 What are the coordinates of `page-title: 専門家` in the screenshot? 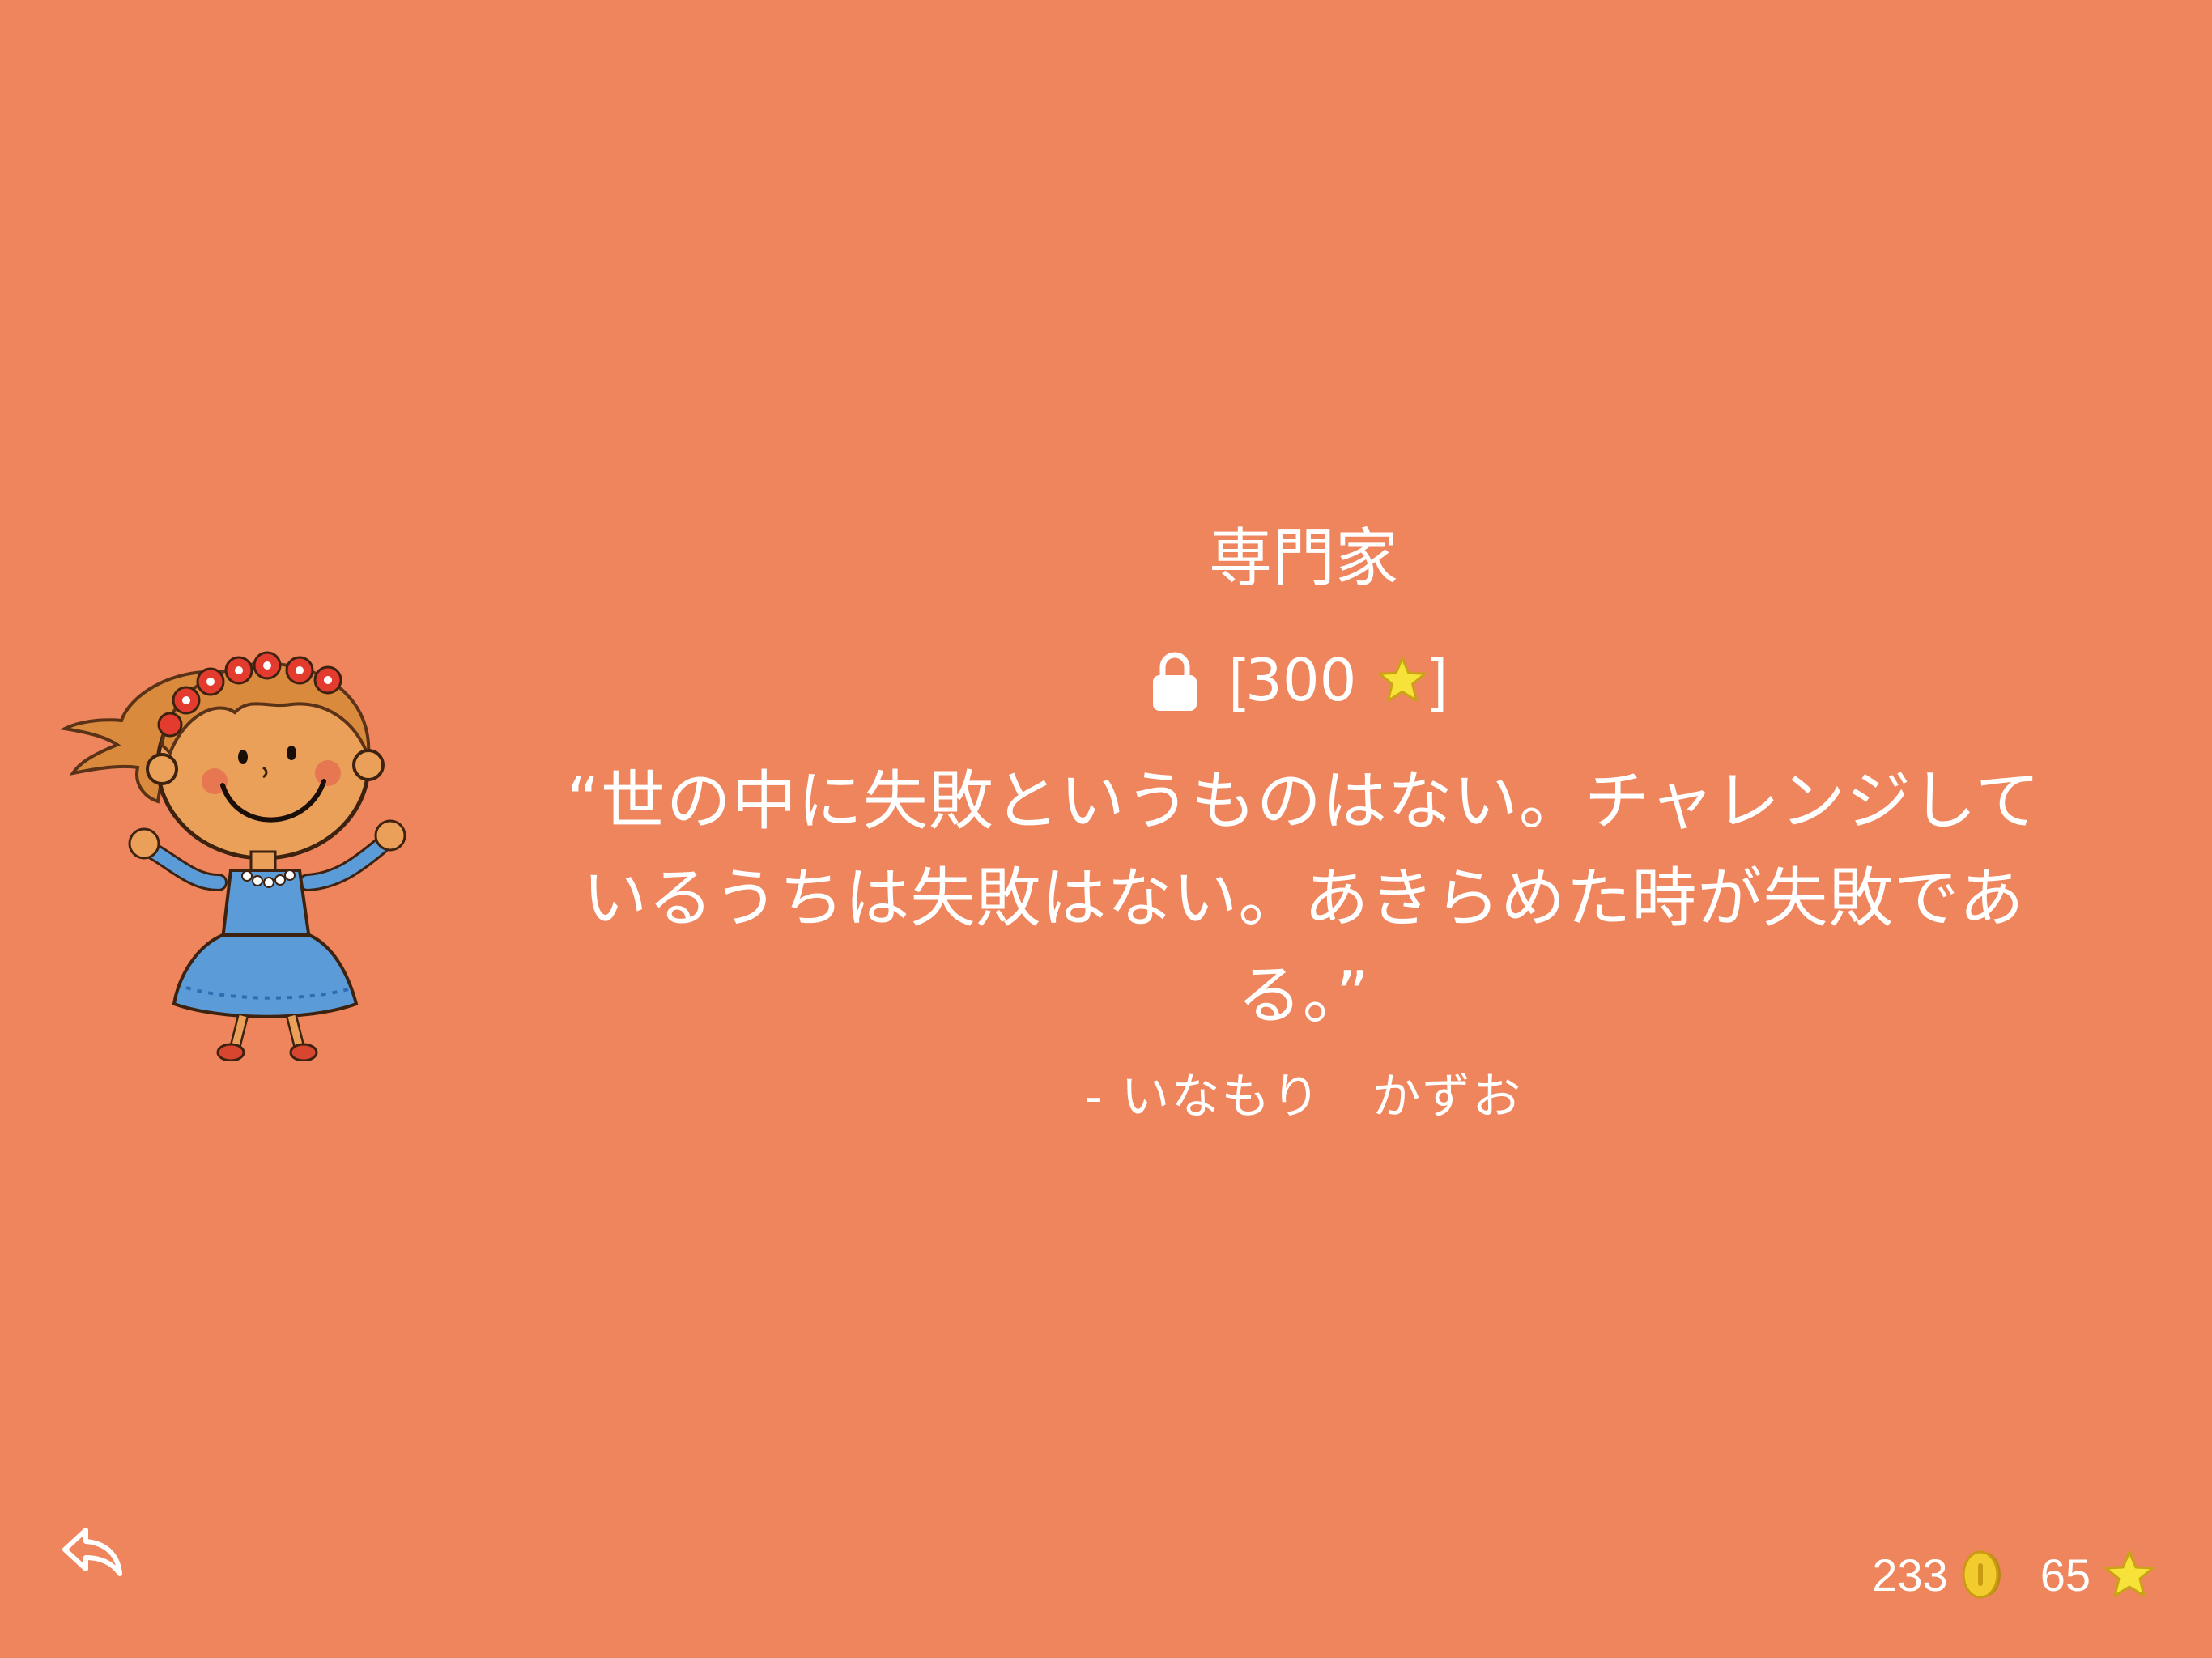 It's located at (1303, 558).